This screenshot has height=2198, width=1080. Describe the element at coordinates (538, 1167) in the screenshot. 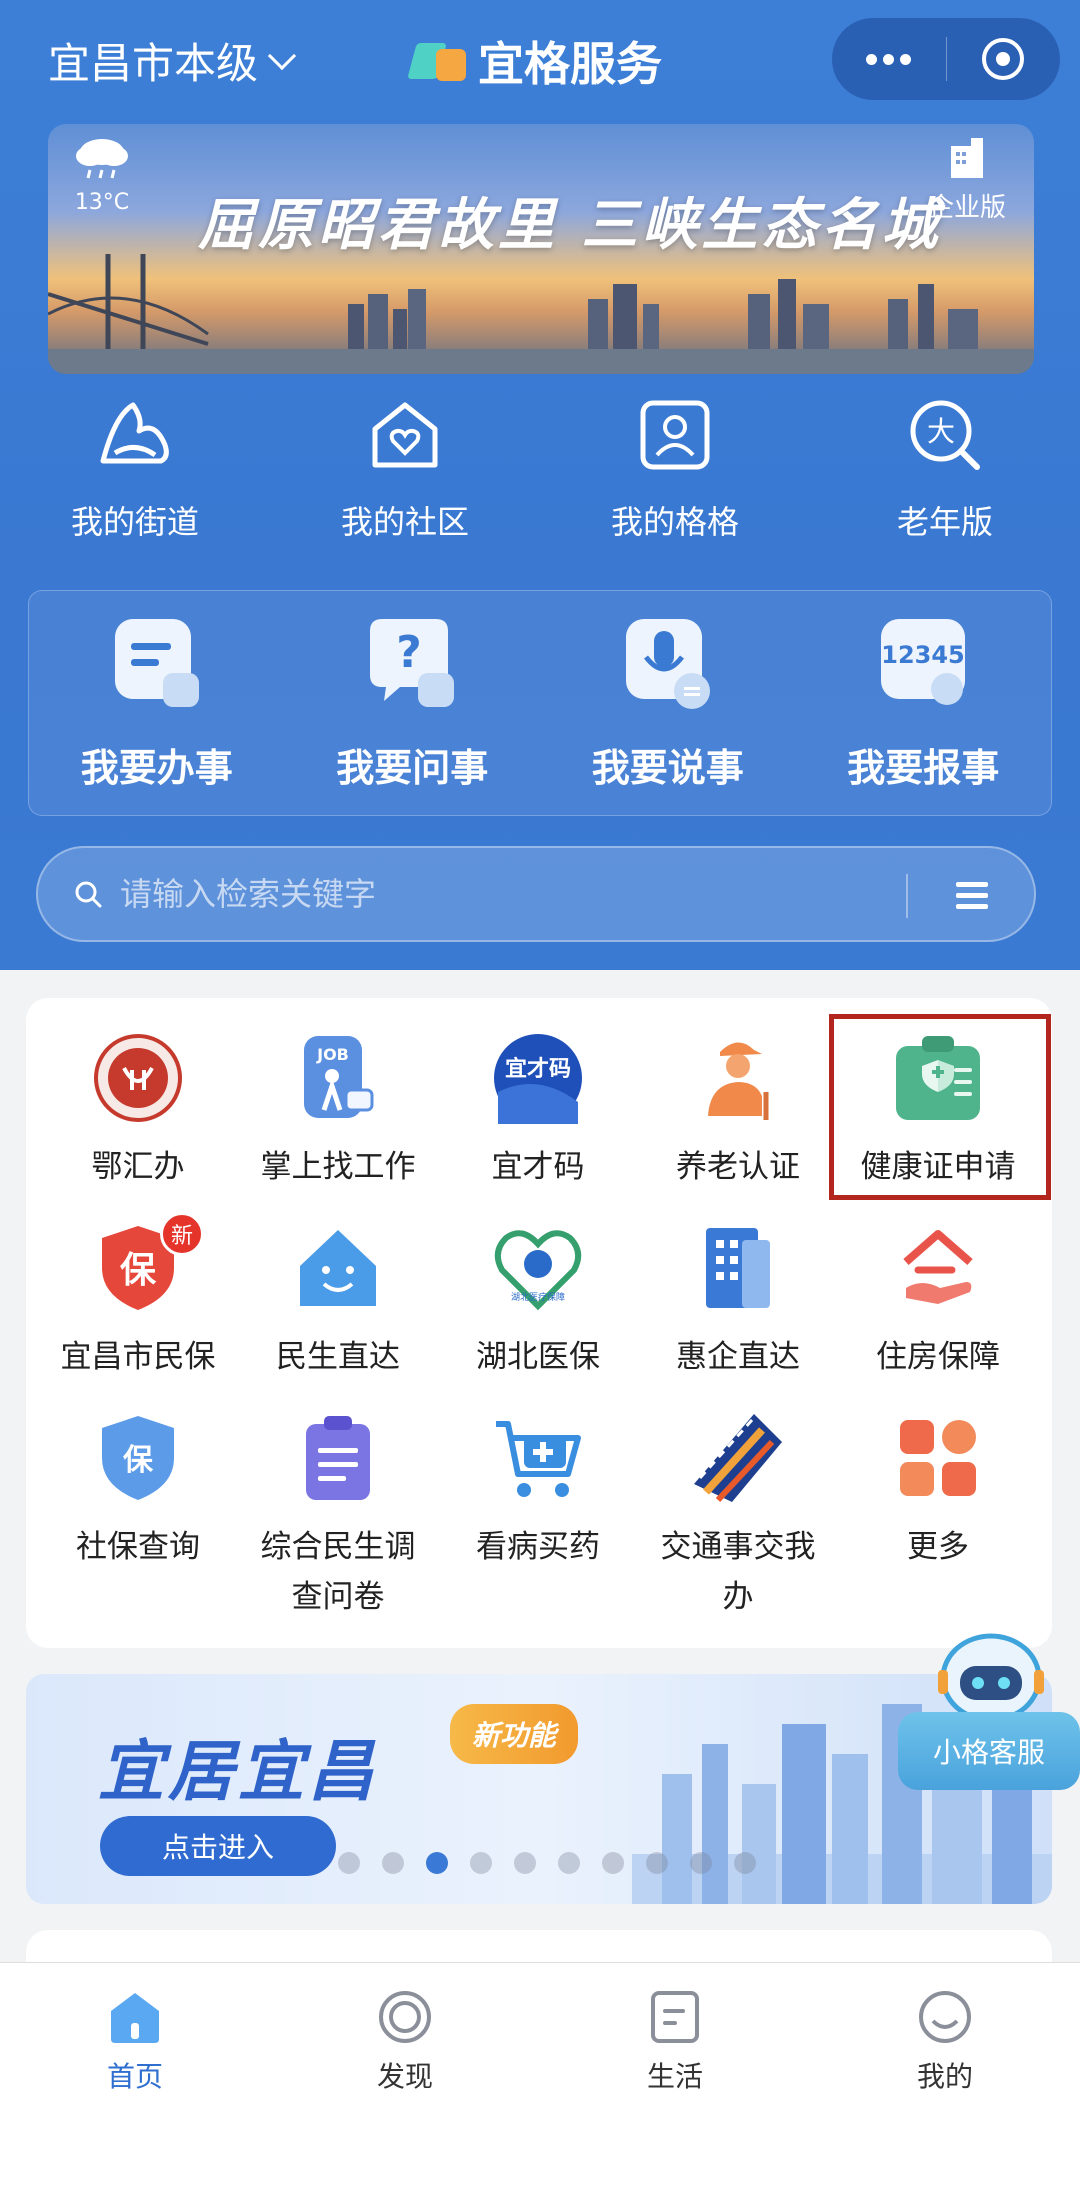

I see `service-label: 宜才码` at that location.